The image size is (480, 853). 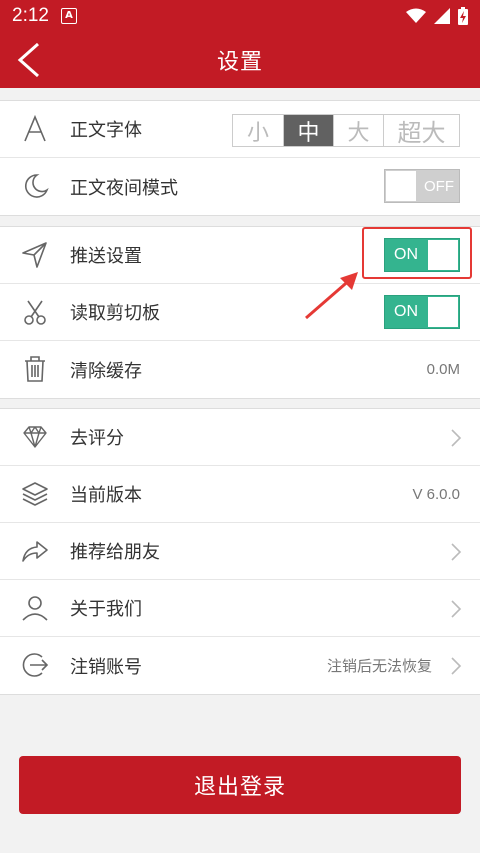 I want to click on recommend-row: 推荐给朋友, so click(x=240, y=551).